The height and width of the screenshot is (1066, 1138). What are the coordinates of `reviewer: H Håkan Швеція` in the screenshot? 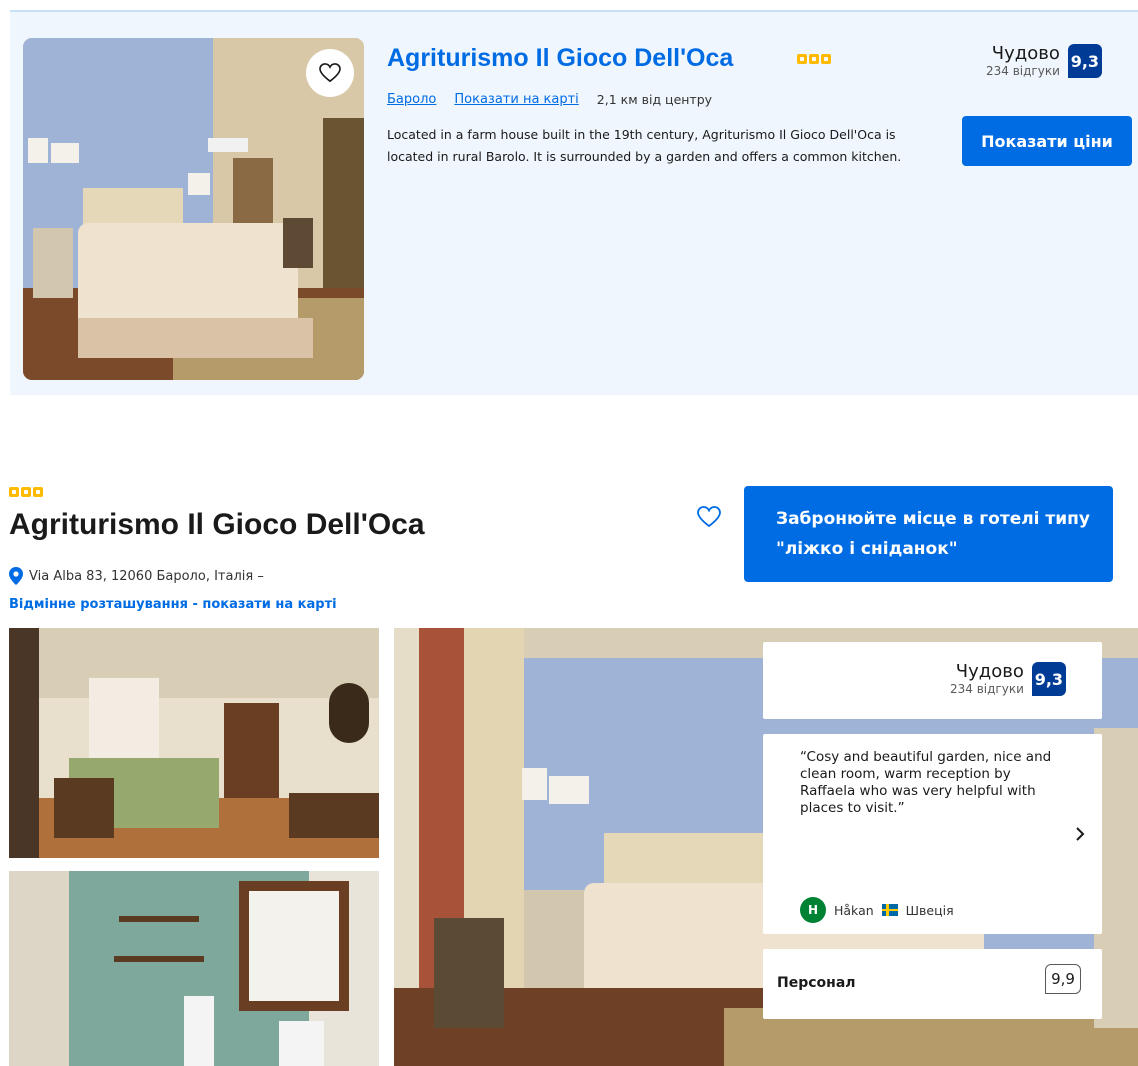 It's located at (877, 910).